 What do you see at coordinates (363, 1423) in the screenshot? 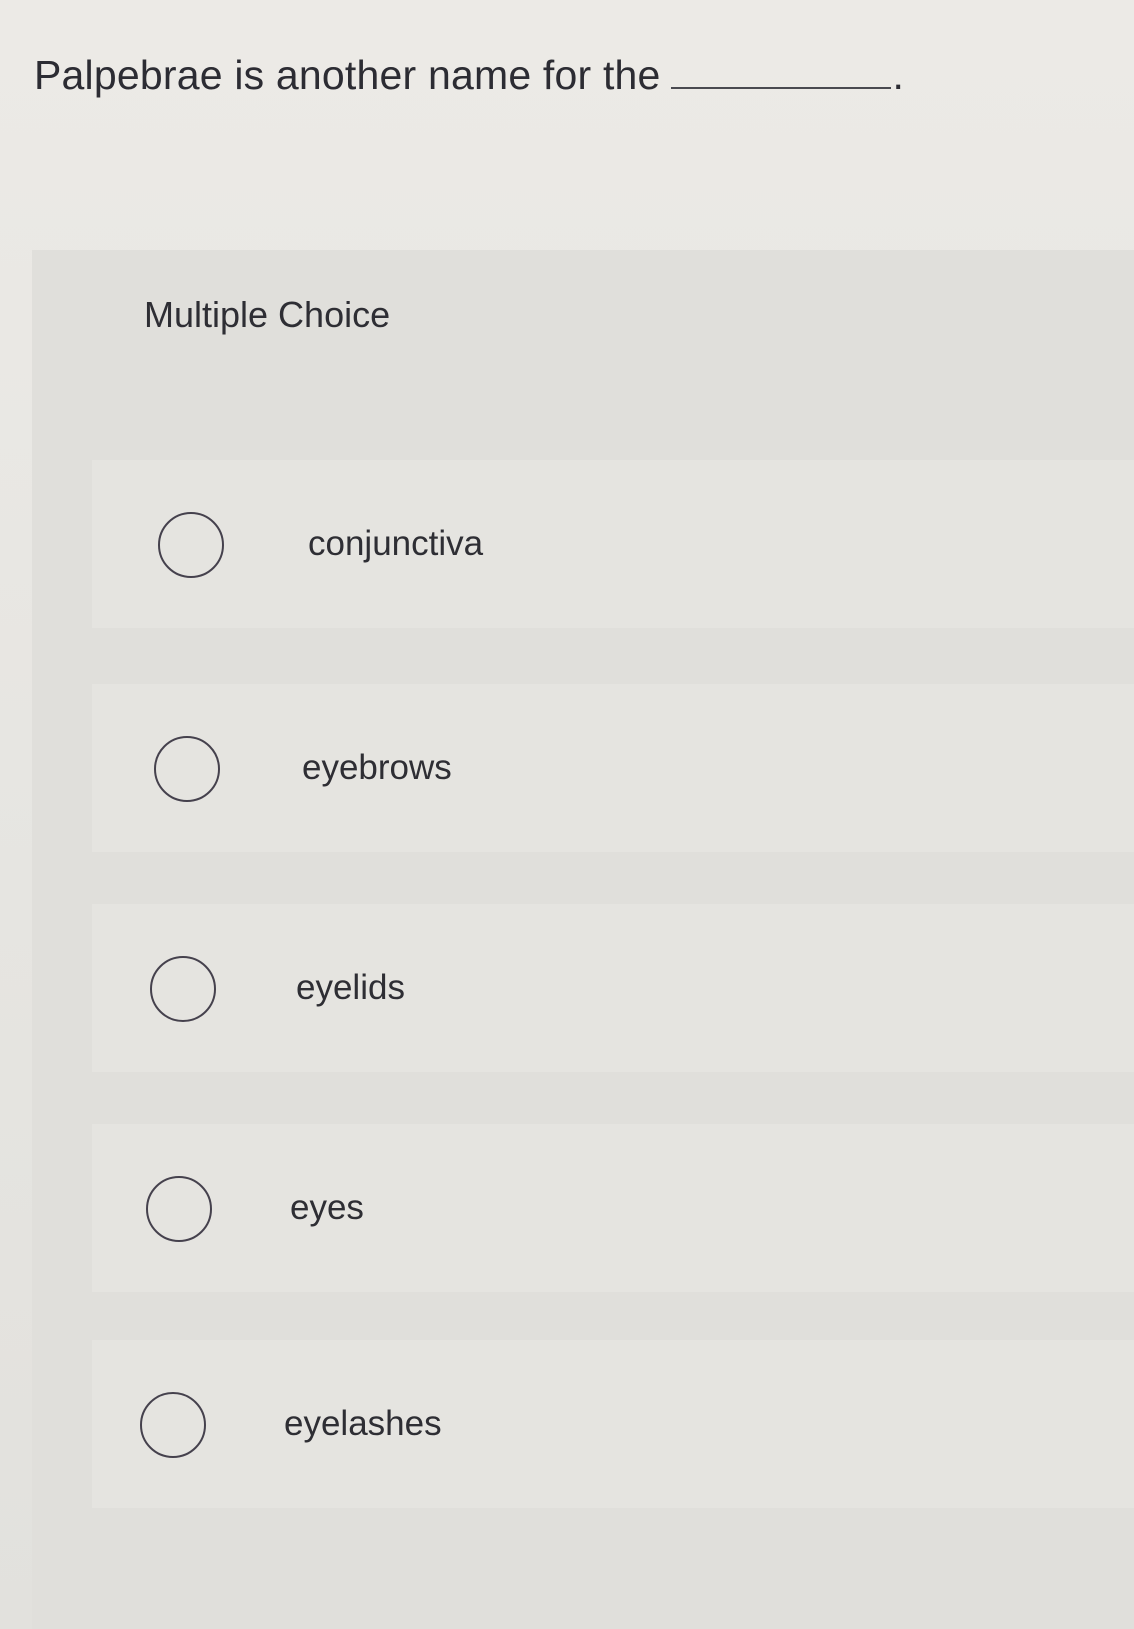
I see `option-label: eyelashes` at bounding box center [363, 1423].